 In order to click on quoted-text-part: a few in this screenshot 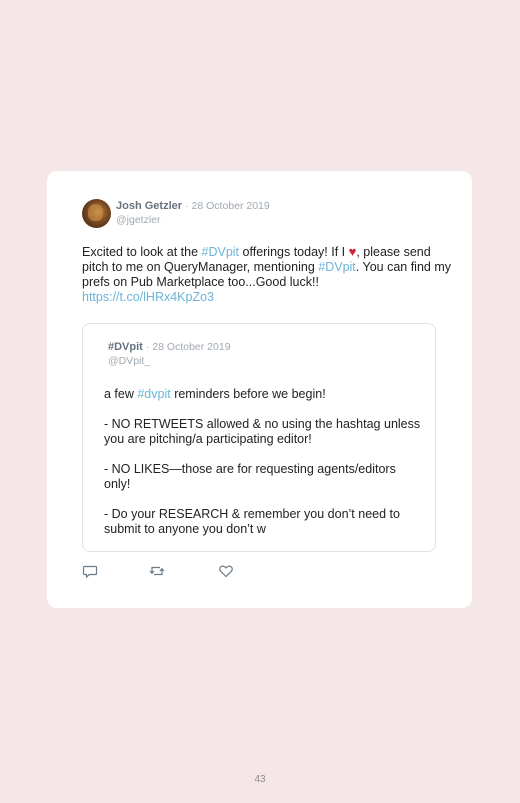, I will do `click(121, 394)`.